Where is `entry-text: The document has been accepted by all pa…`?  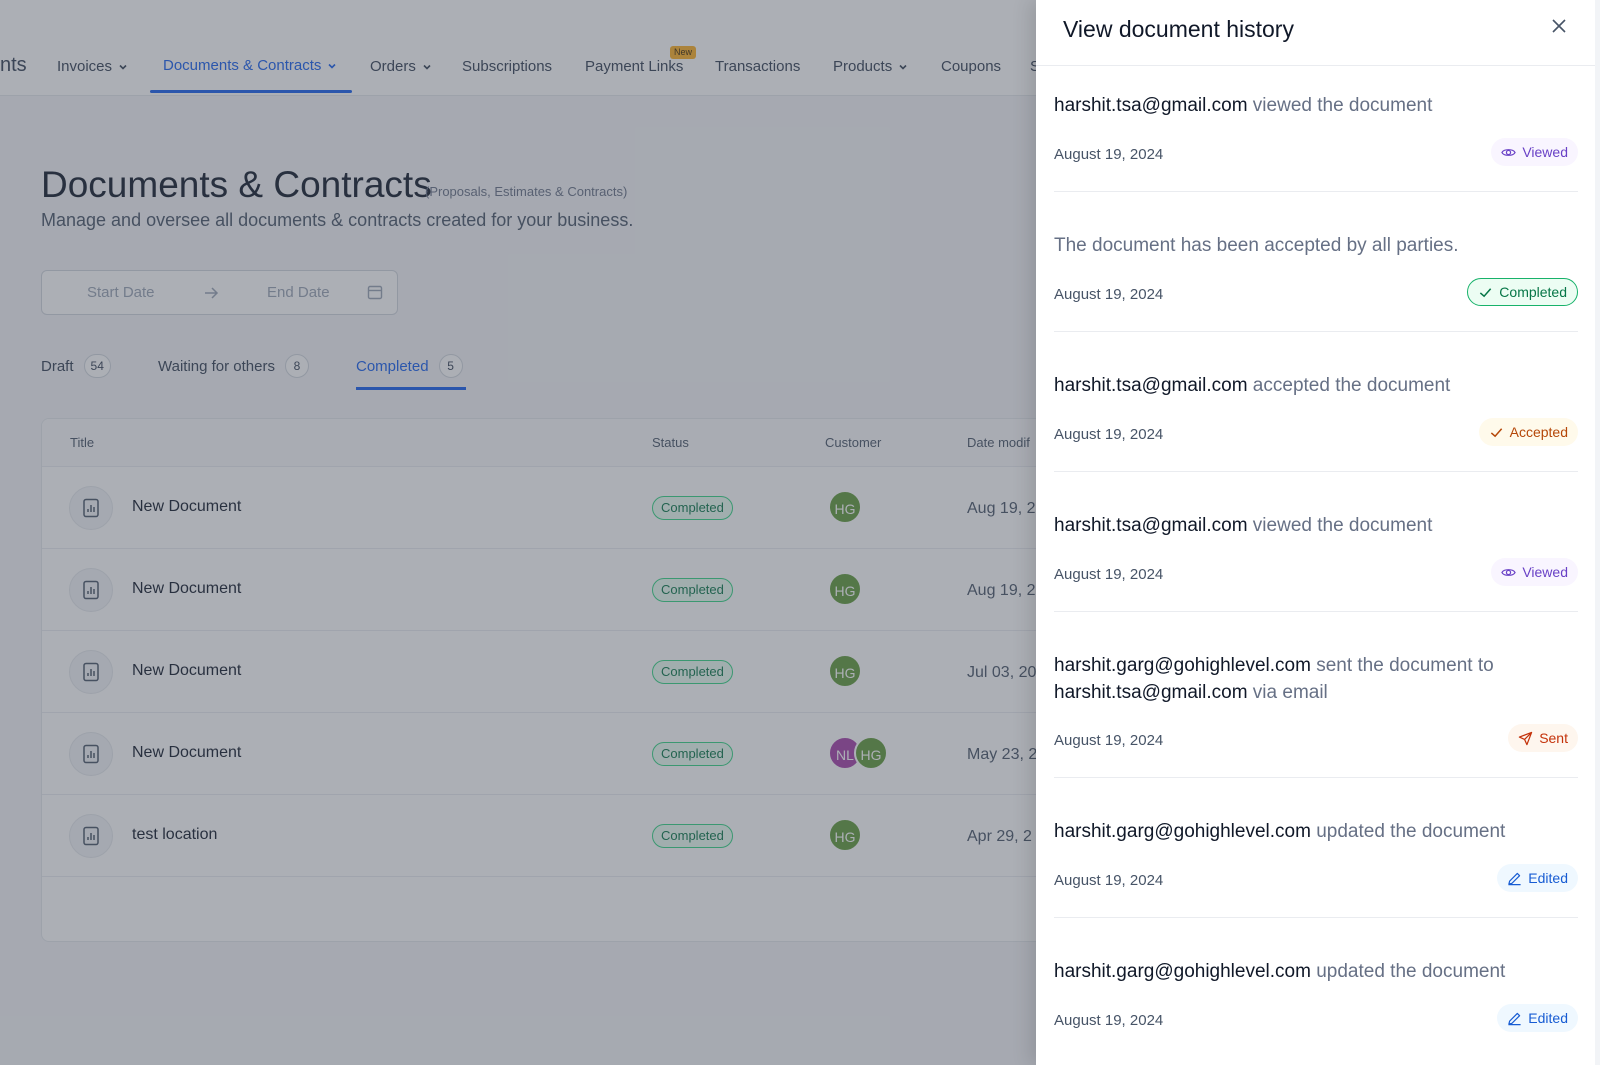
entry-text: The document has been accepted by all pa… is located at coordinates (1304, 245).